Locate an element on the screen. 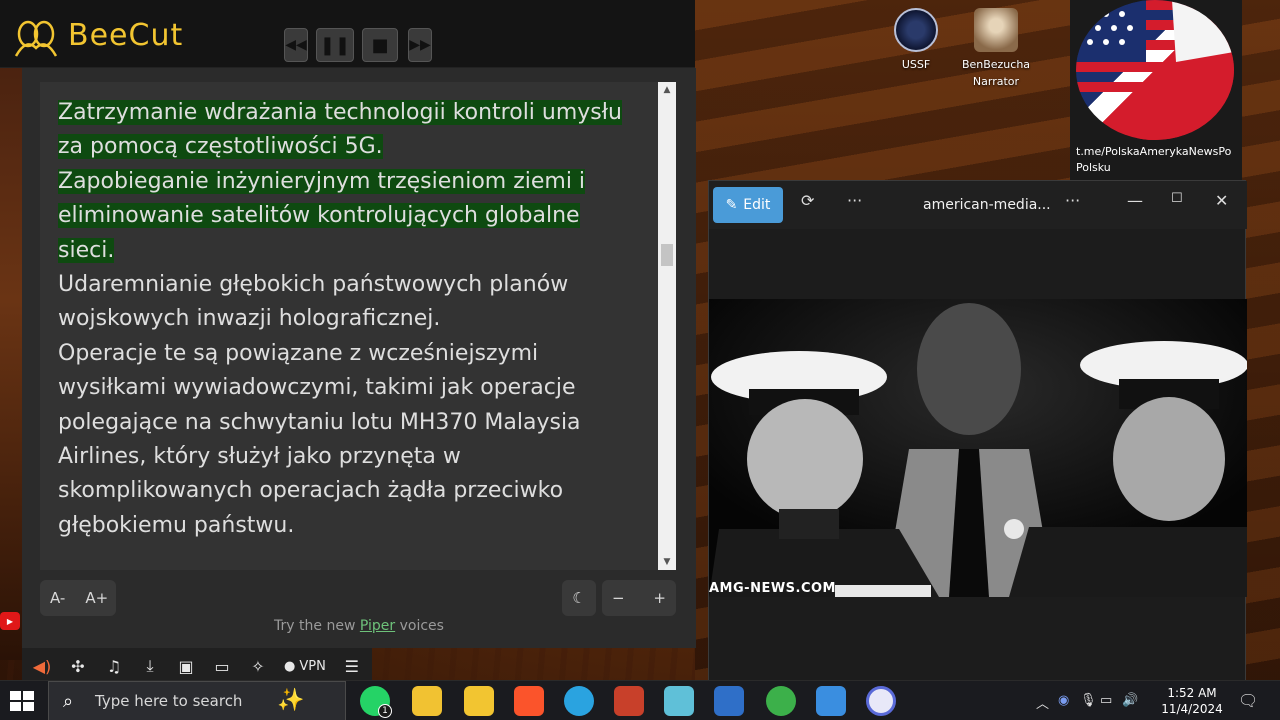 The width and height of the screenshot is (1280, 720). sparkle-icon: ✧ is located at coordinates (258, 666).